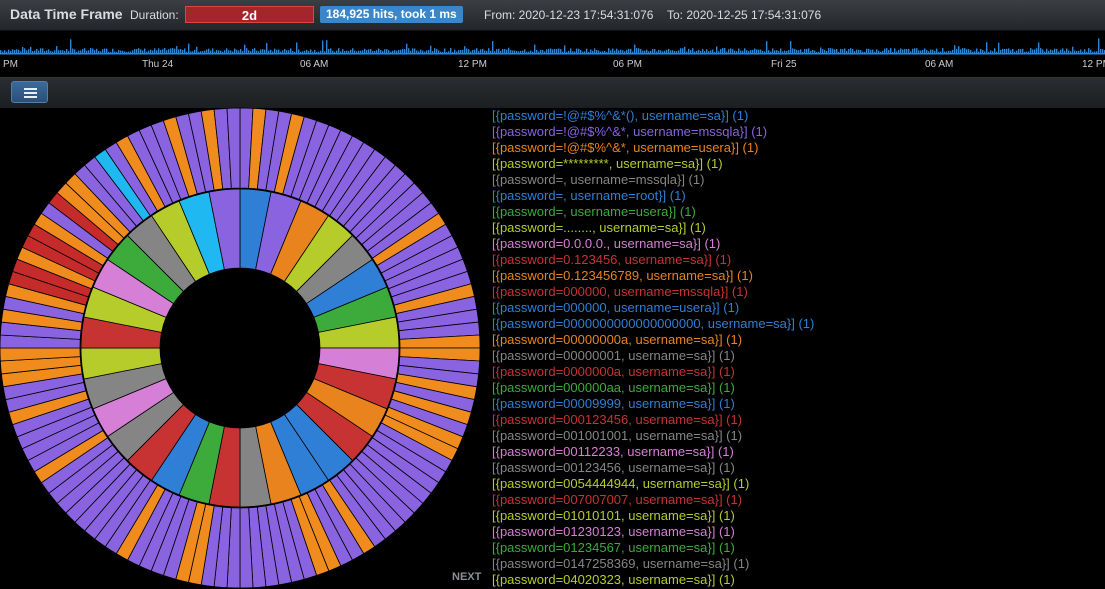 The width and height of the screenshot is (1105, 589). What do you see at coordinates (29, 92) in the screenshot?
I see `hamburger-menu-icon` at bounding box center [29, 92].